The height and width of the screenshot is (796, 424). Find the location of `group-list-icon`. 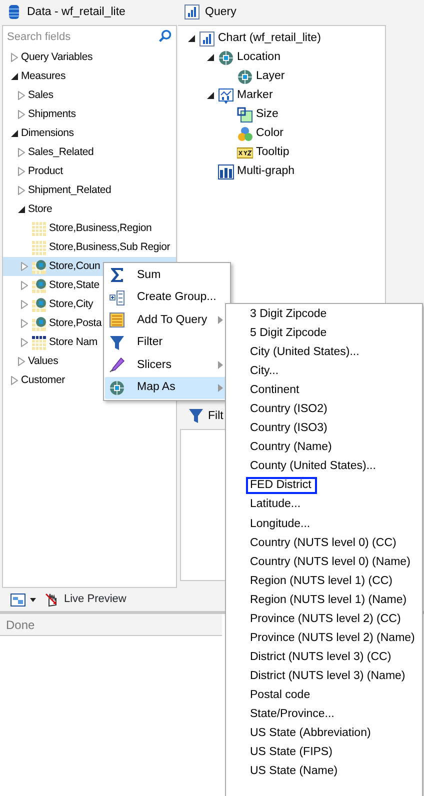

group-list-icon is located at coordinates (117, 298).